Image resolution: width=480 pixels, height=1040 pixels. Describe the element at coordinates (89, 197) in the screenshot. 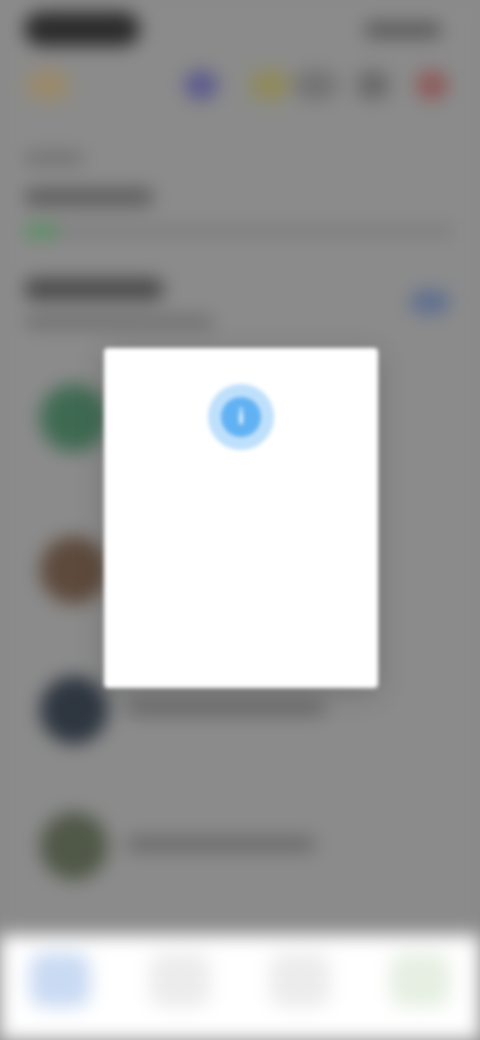

I see `progress-title` at that location.